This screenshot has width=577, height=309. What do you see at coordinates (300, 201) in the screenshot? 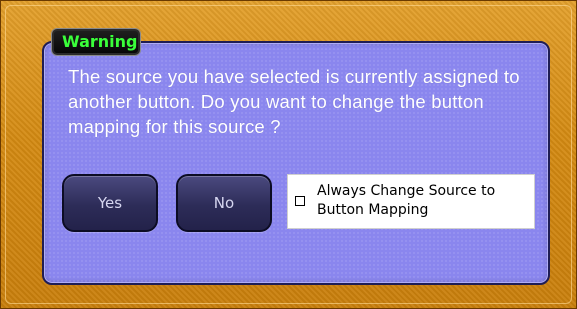
I see `always-change-checkbox` at bounding box center [300, 201].